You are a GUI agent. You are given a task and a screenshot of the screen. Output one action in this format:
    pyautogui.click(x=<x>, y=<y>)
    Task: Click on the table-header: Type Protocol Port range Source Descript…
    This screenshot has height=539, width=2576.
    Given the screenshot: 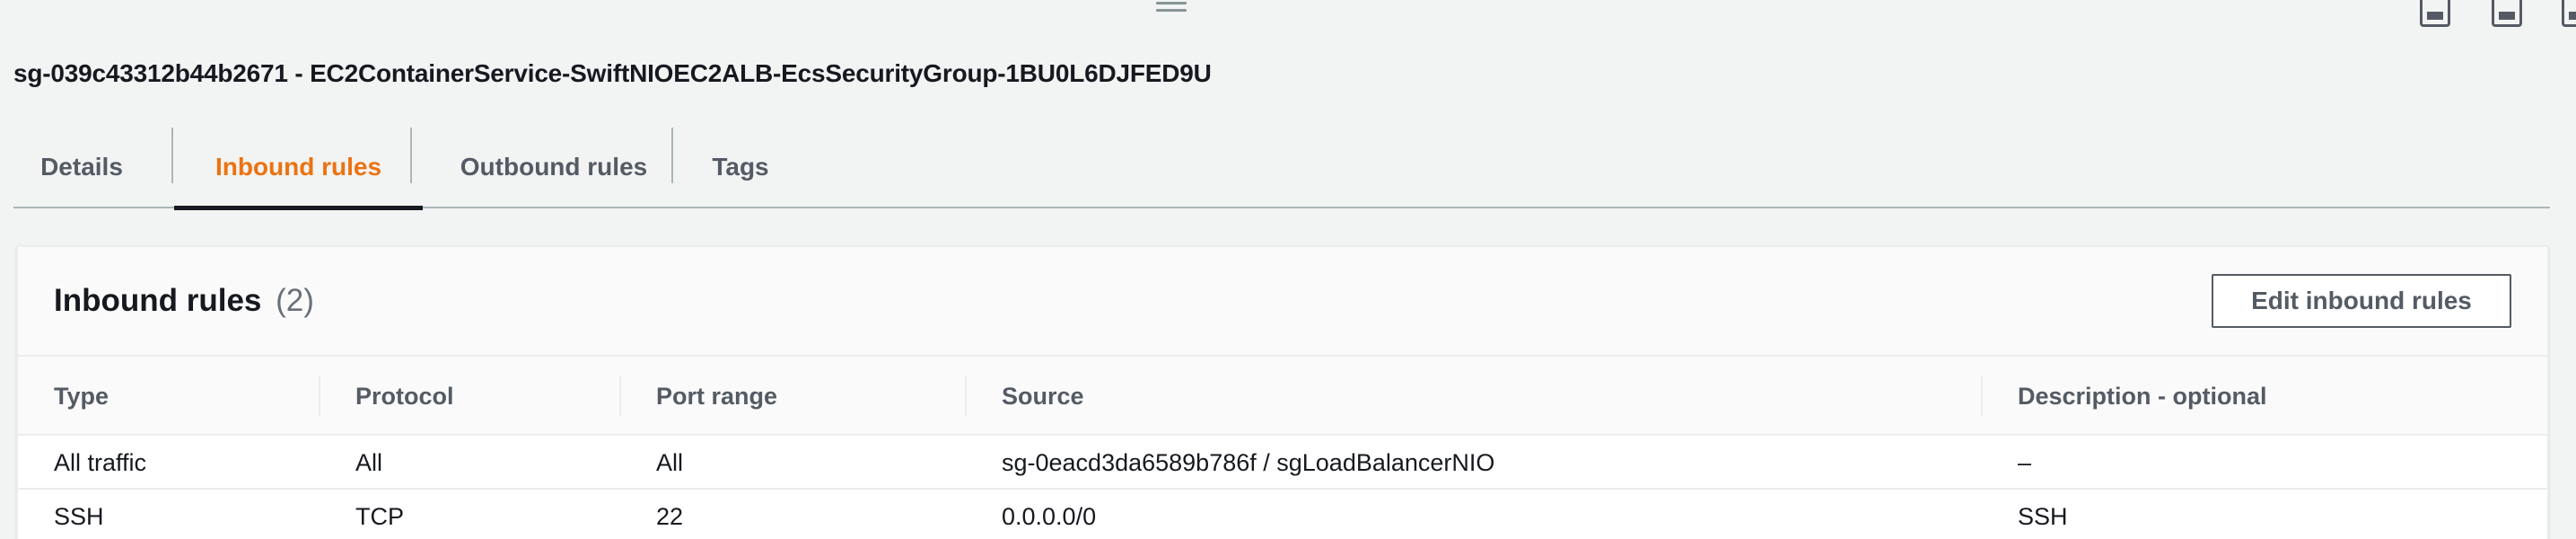 What is the action you would take?
    pyautogui.click(x=1282, y=397)
    